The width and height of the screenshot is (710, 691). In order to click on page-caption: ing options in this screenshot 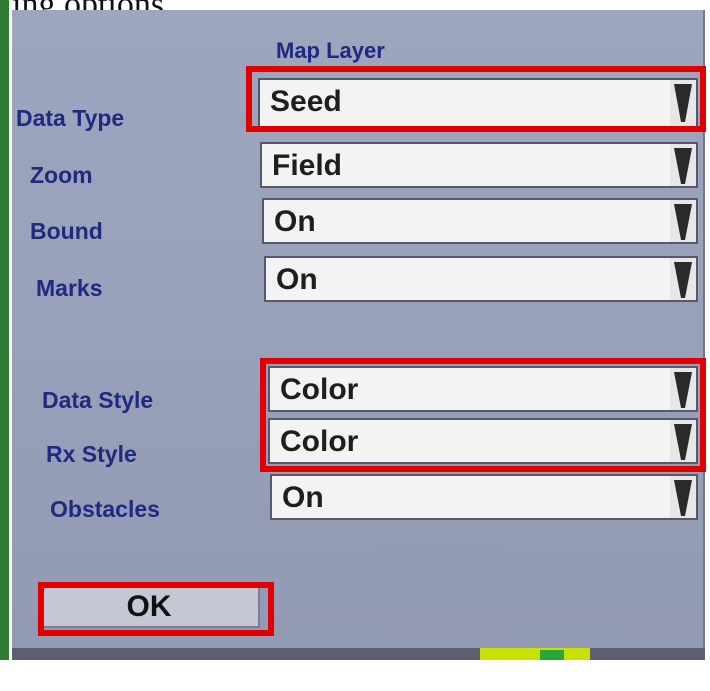, I will do `click(88, 11)`.